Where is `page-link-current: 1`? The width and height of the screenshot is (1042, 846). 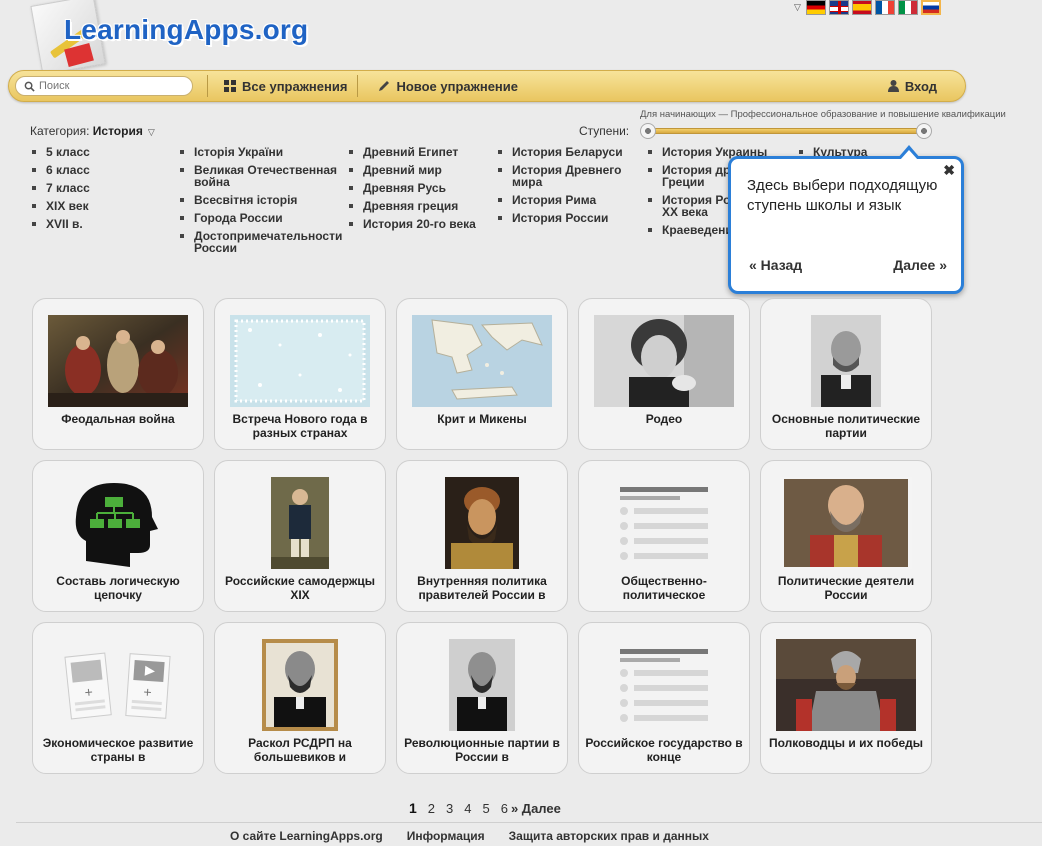
page-link-current: 1 is located at coordinates (413, 808).